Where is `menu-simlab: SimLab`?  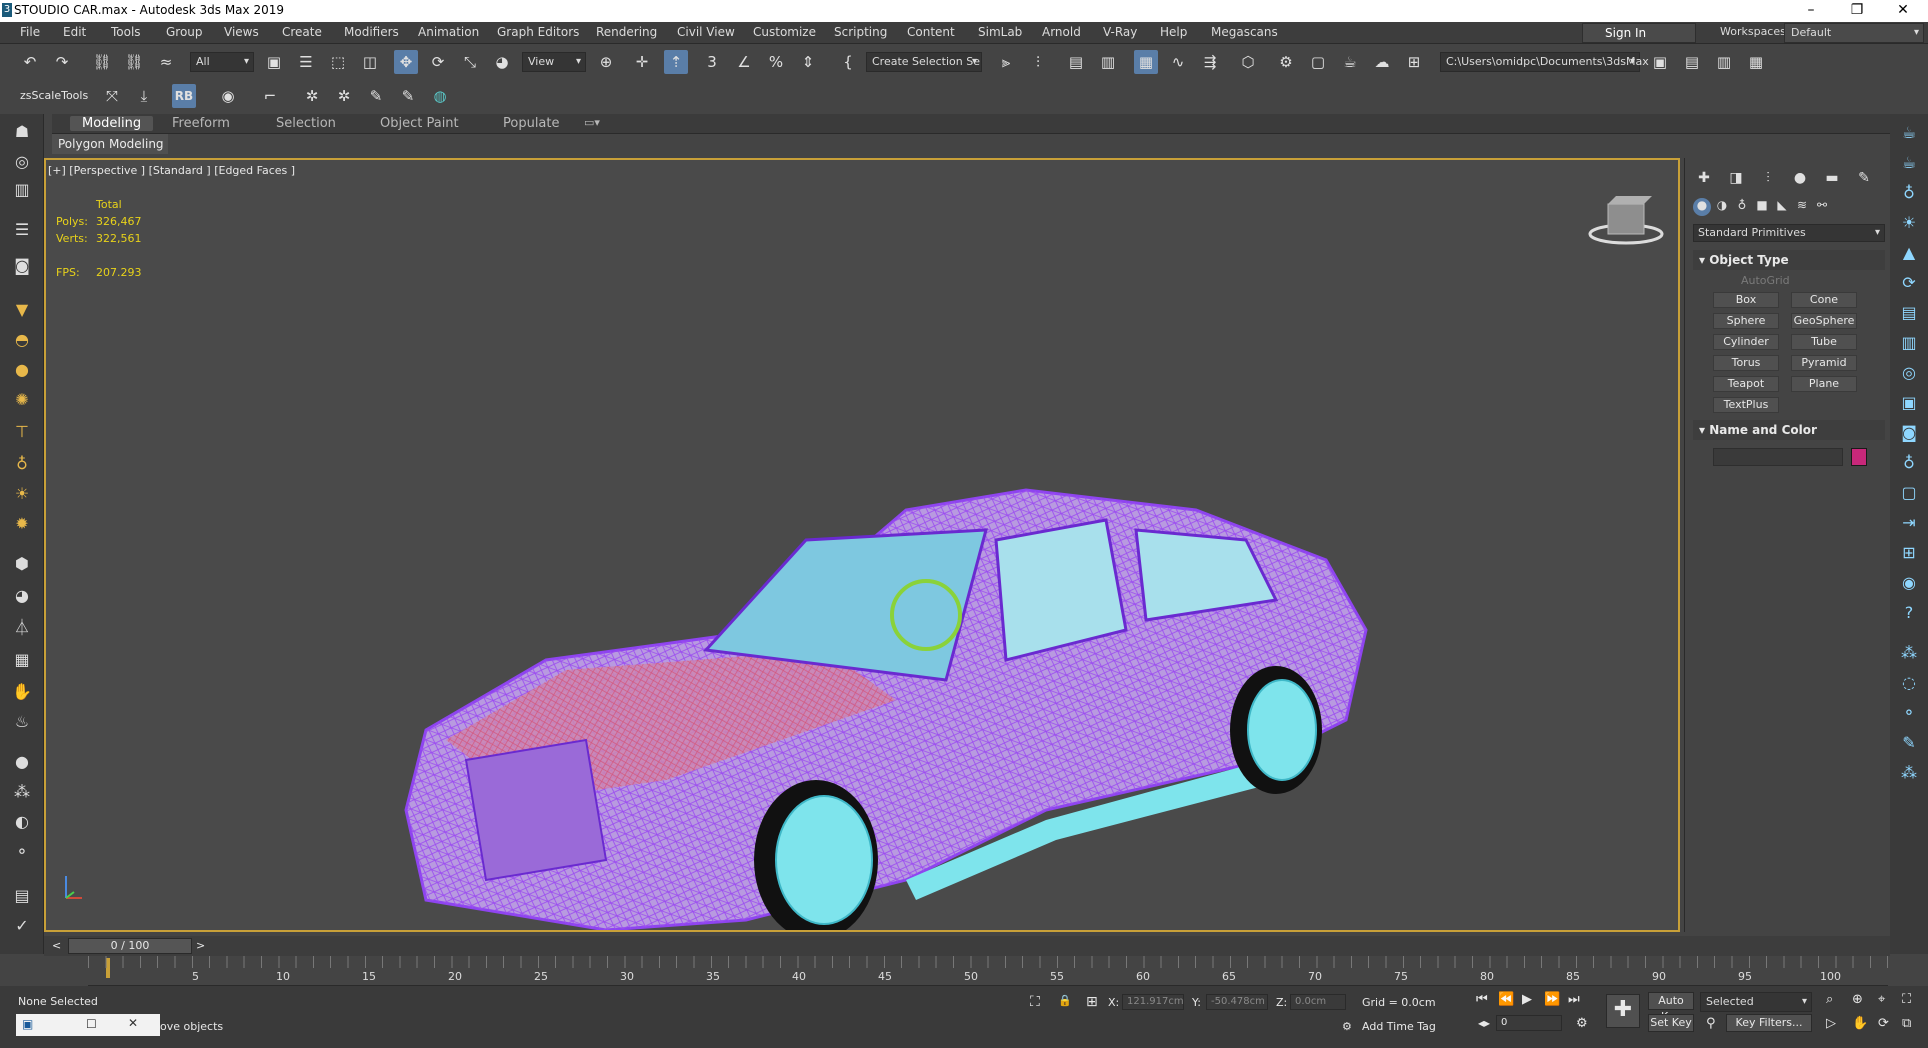
menu-simlab: SimLab is located at coordinates (1000, 32).